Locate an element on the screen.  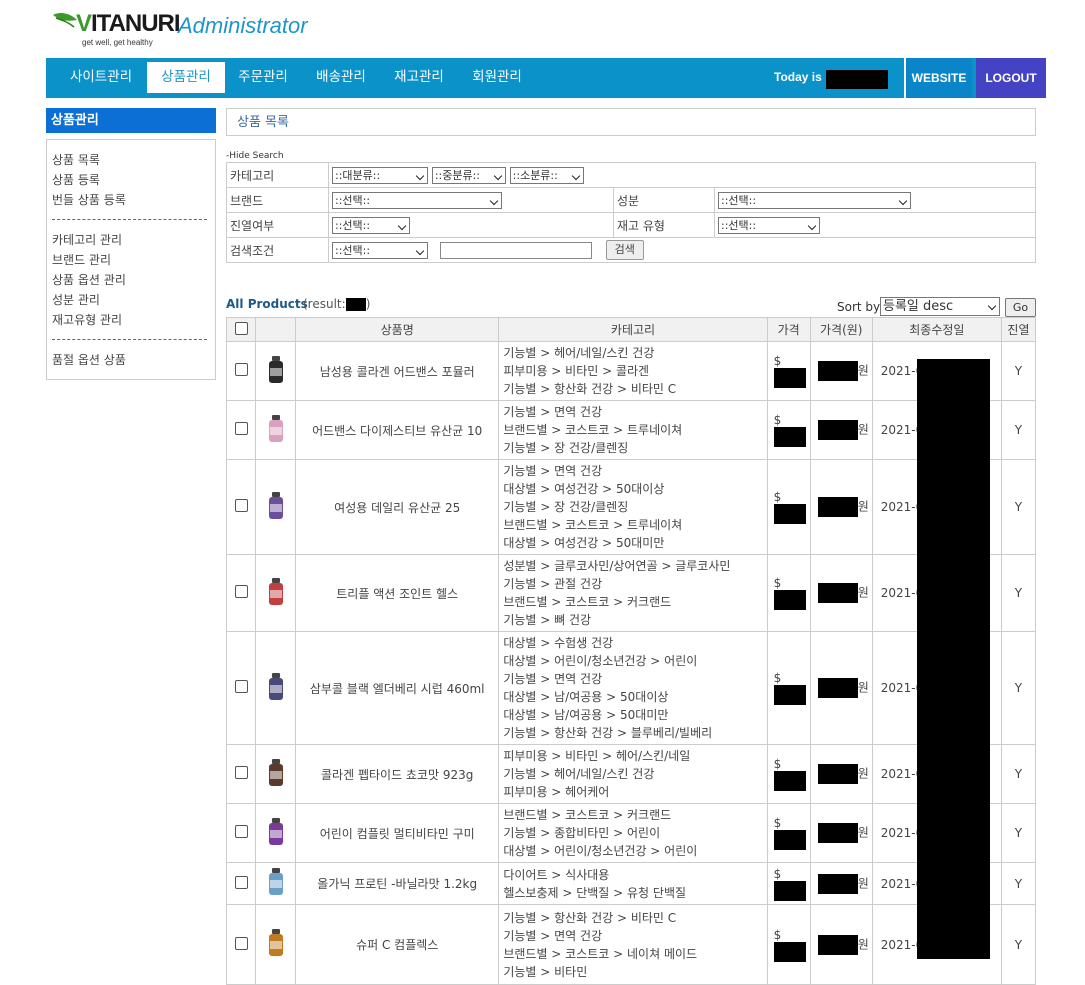
nav-stock-management: 재고관리 is located at coordinates (419, 77).